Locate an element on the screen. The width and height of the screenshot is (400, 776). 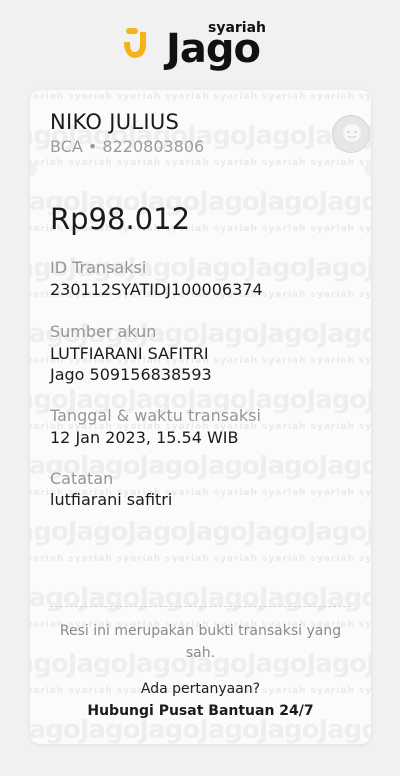
receipt-divider is located at coordinates (200, 606).